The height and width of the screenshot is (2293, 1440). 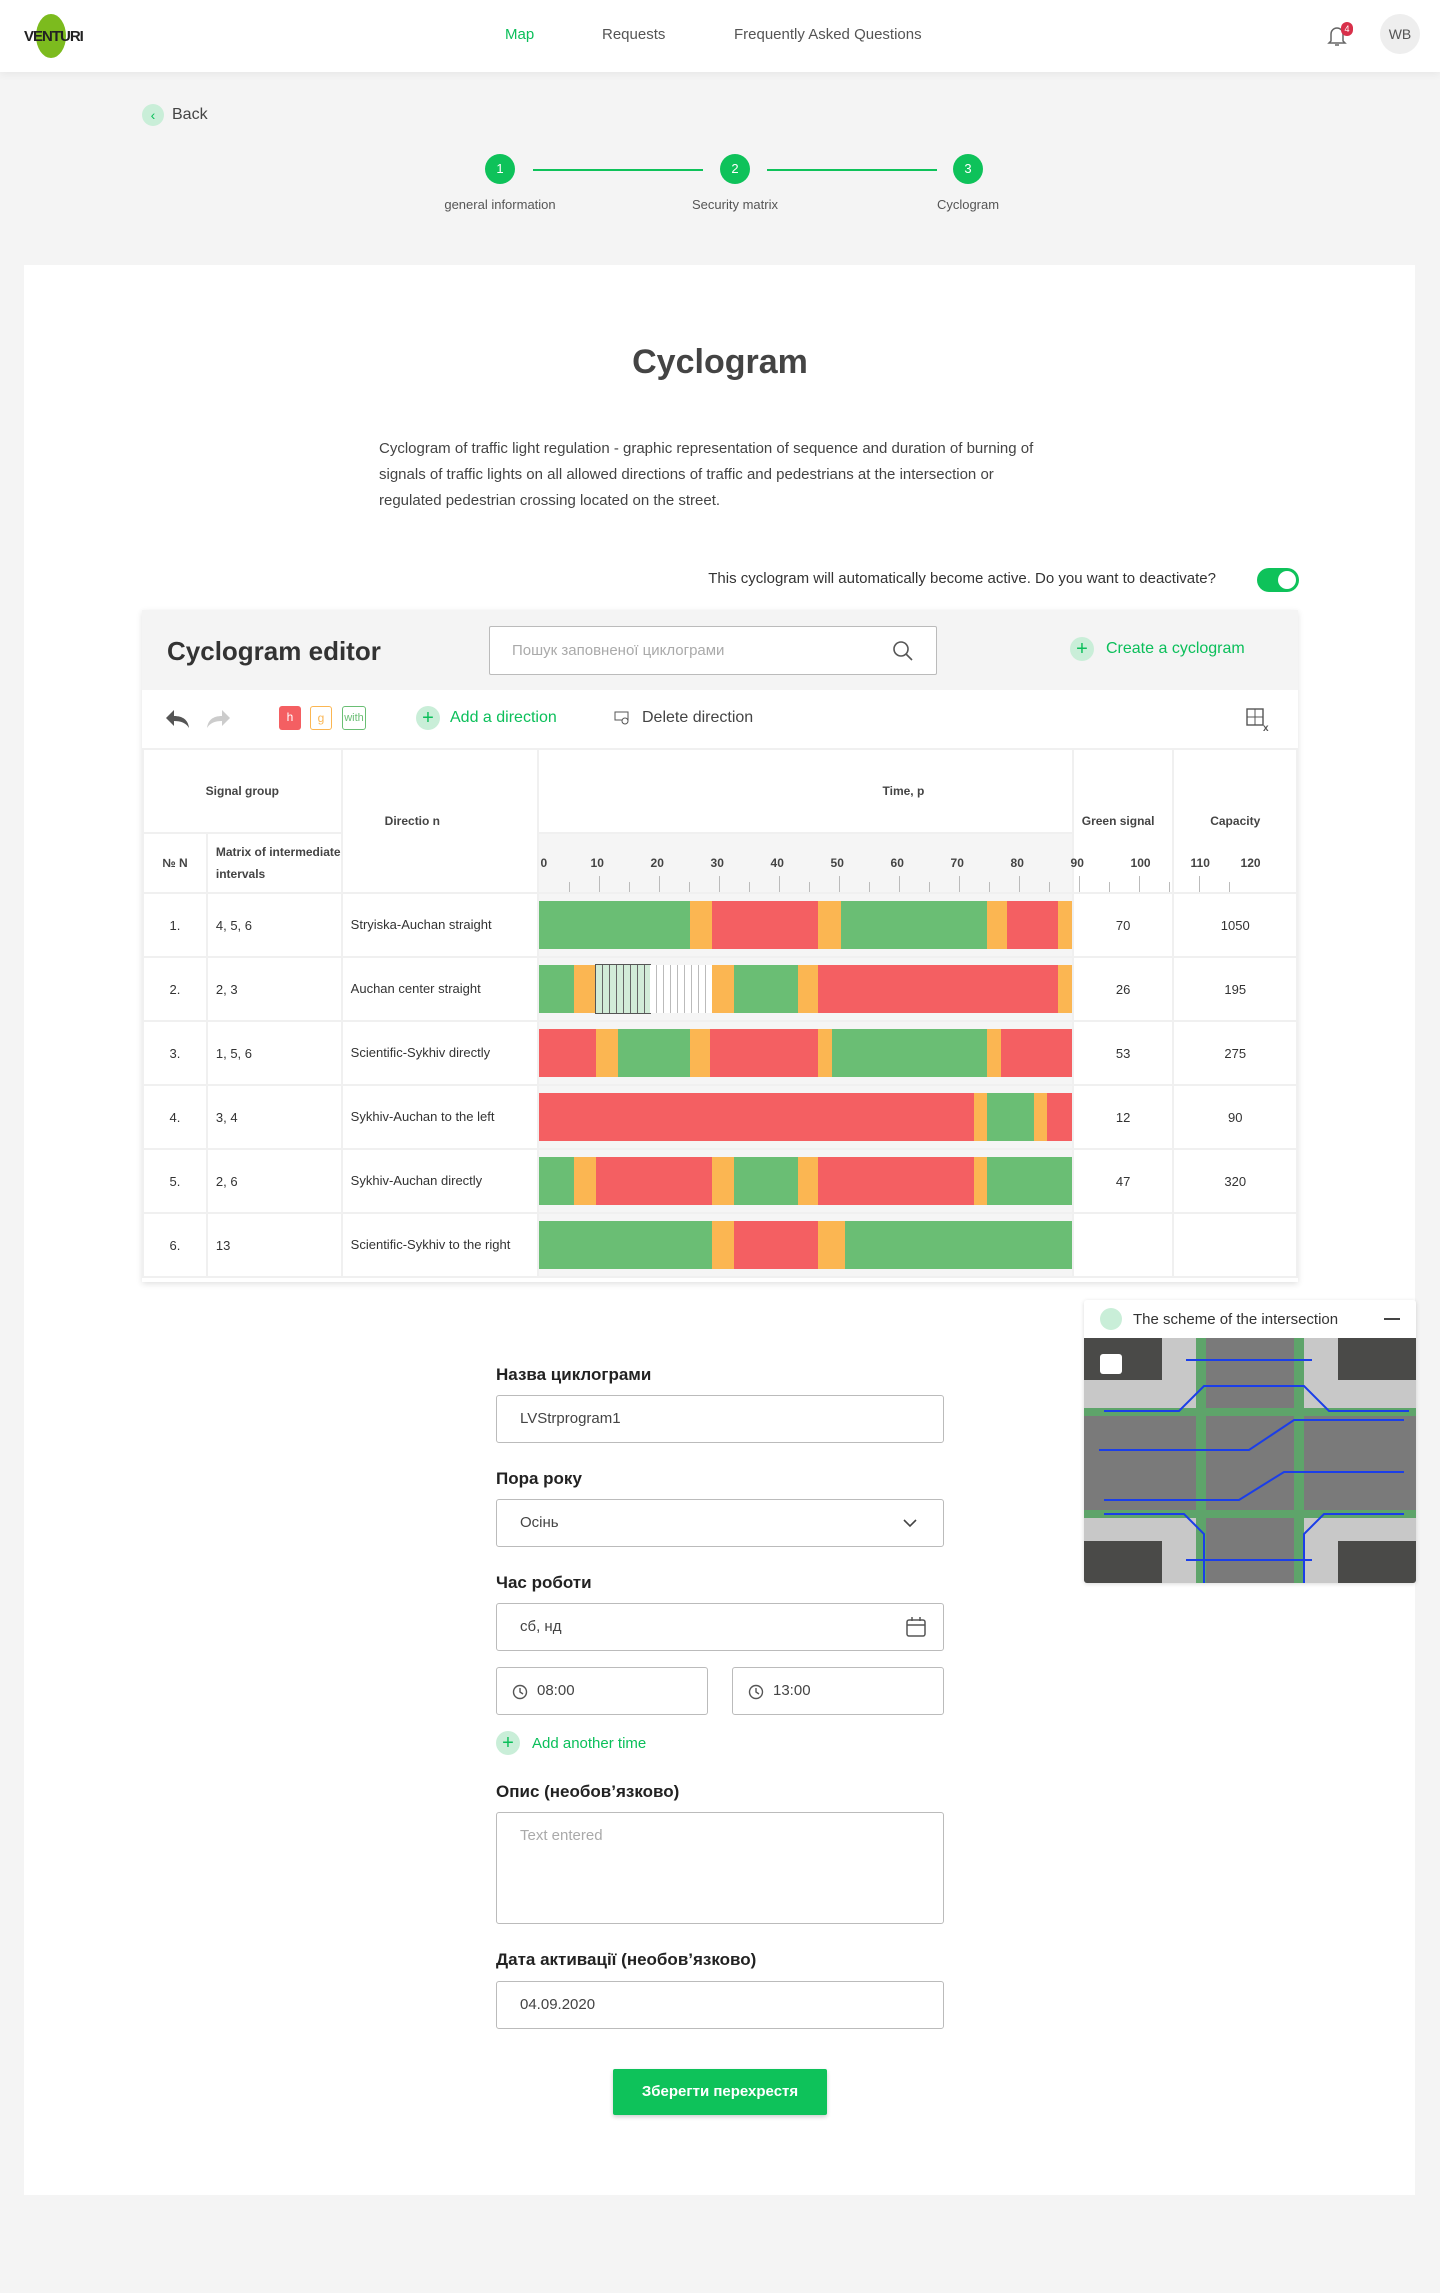 I want to click on time-to-input: 13:00, so click(x=838, y=1691).